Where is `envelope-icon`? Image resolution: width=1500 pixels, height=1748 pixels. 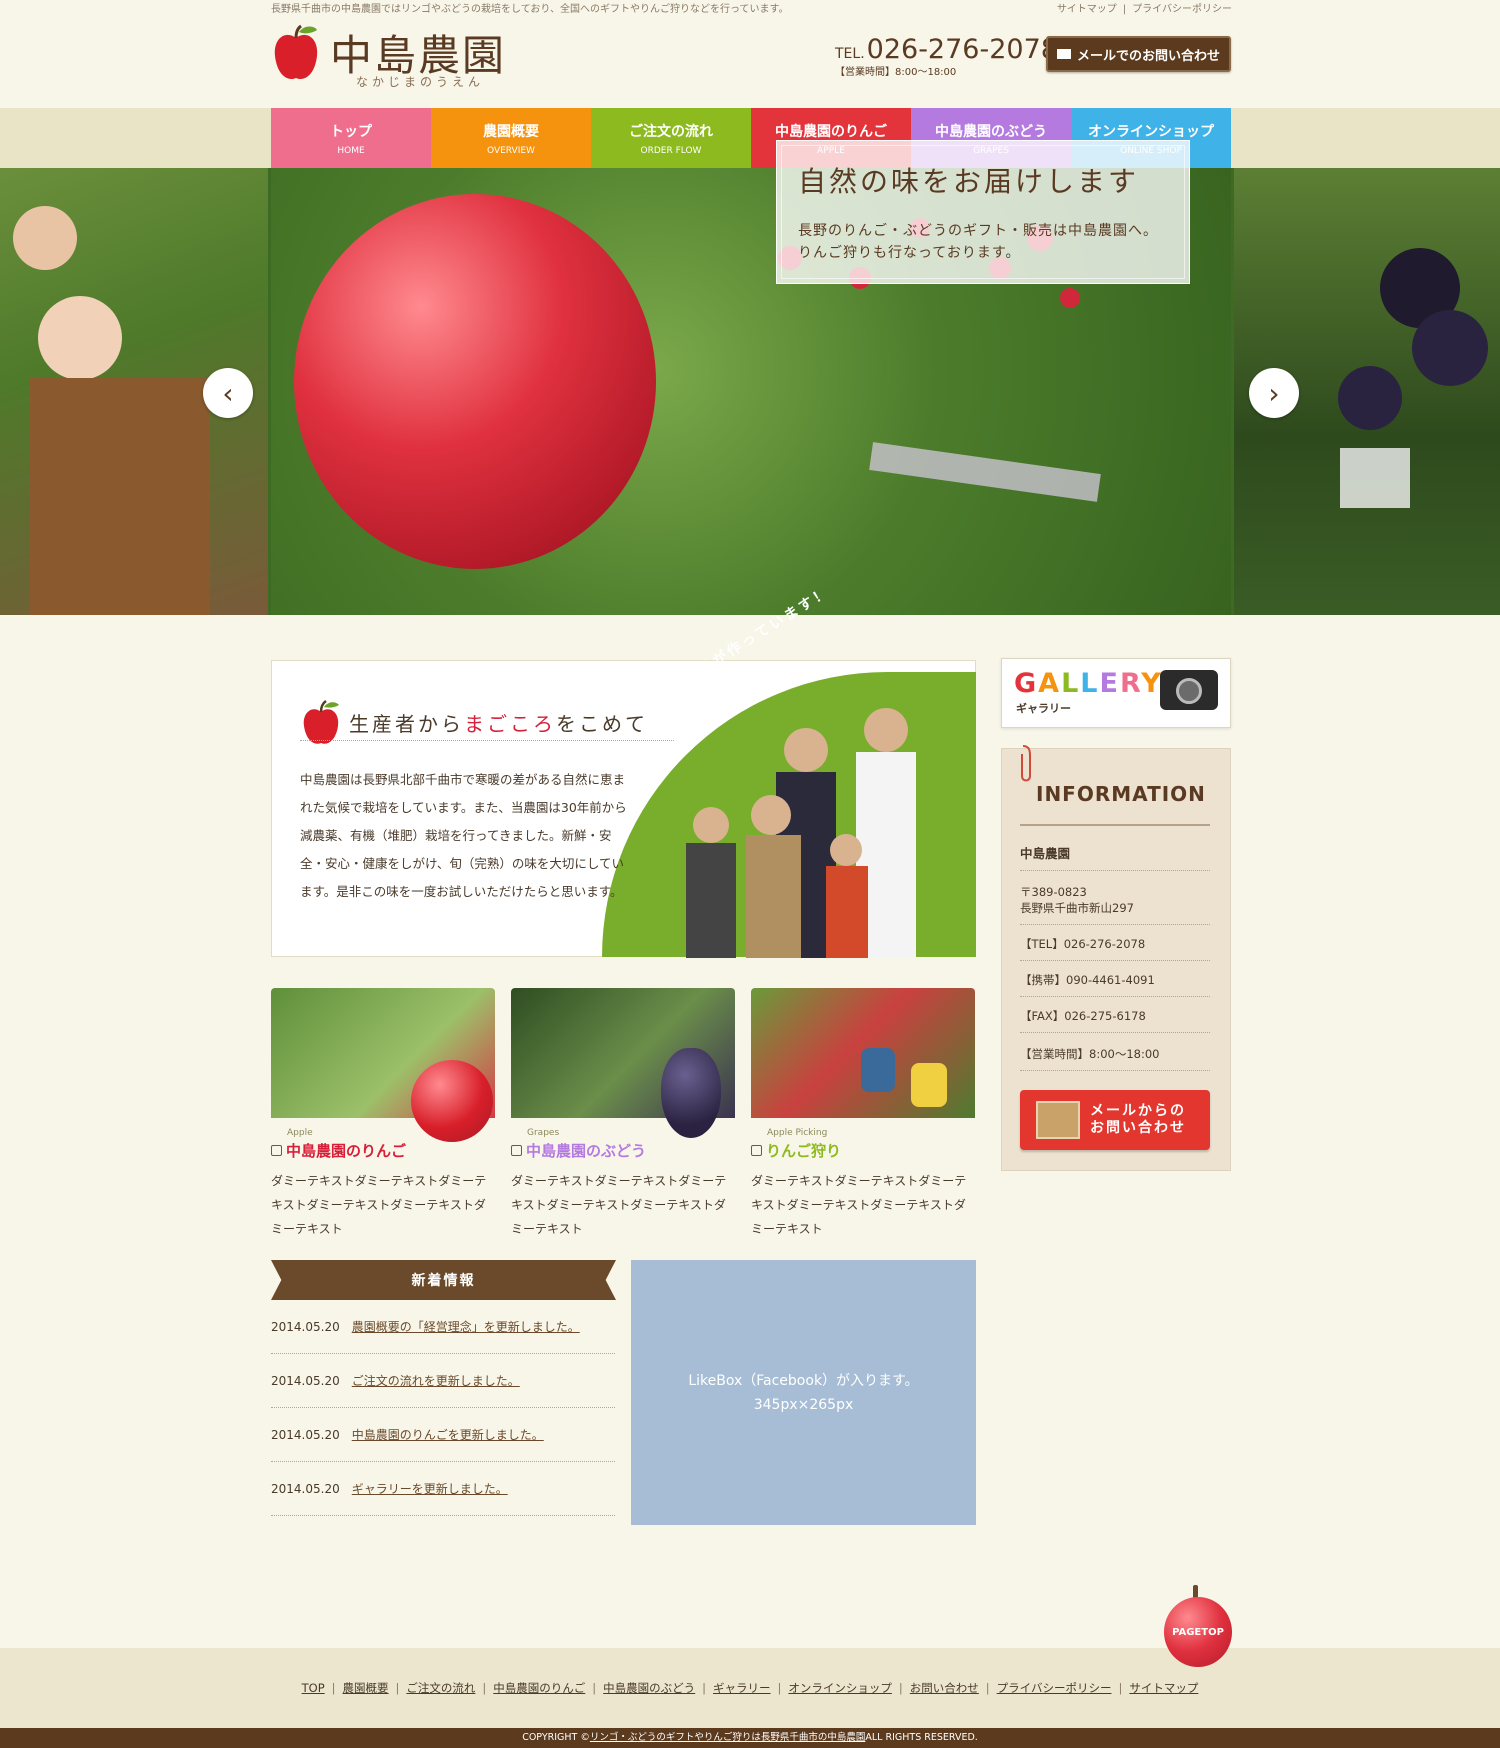
envelope-icon is located at coordinates (1058, 1120).